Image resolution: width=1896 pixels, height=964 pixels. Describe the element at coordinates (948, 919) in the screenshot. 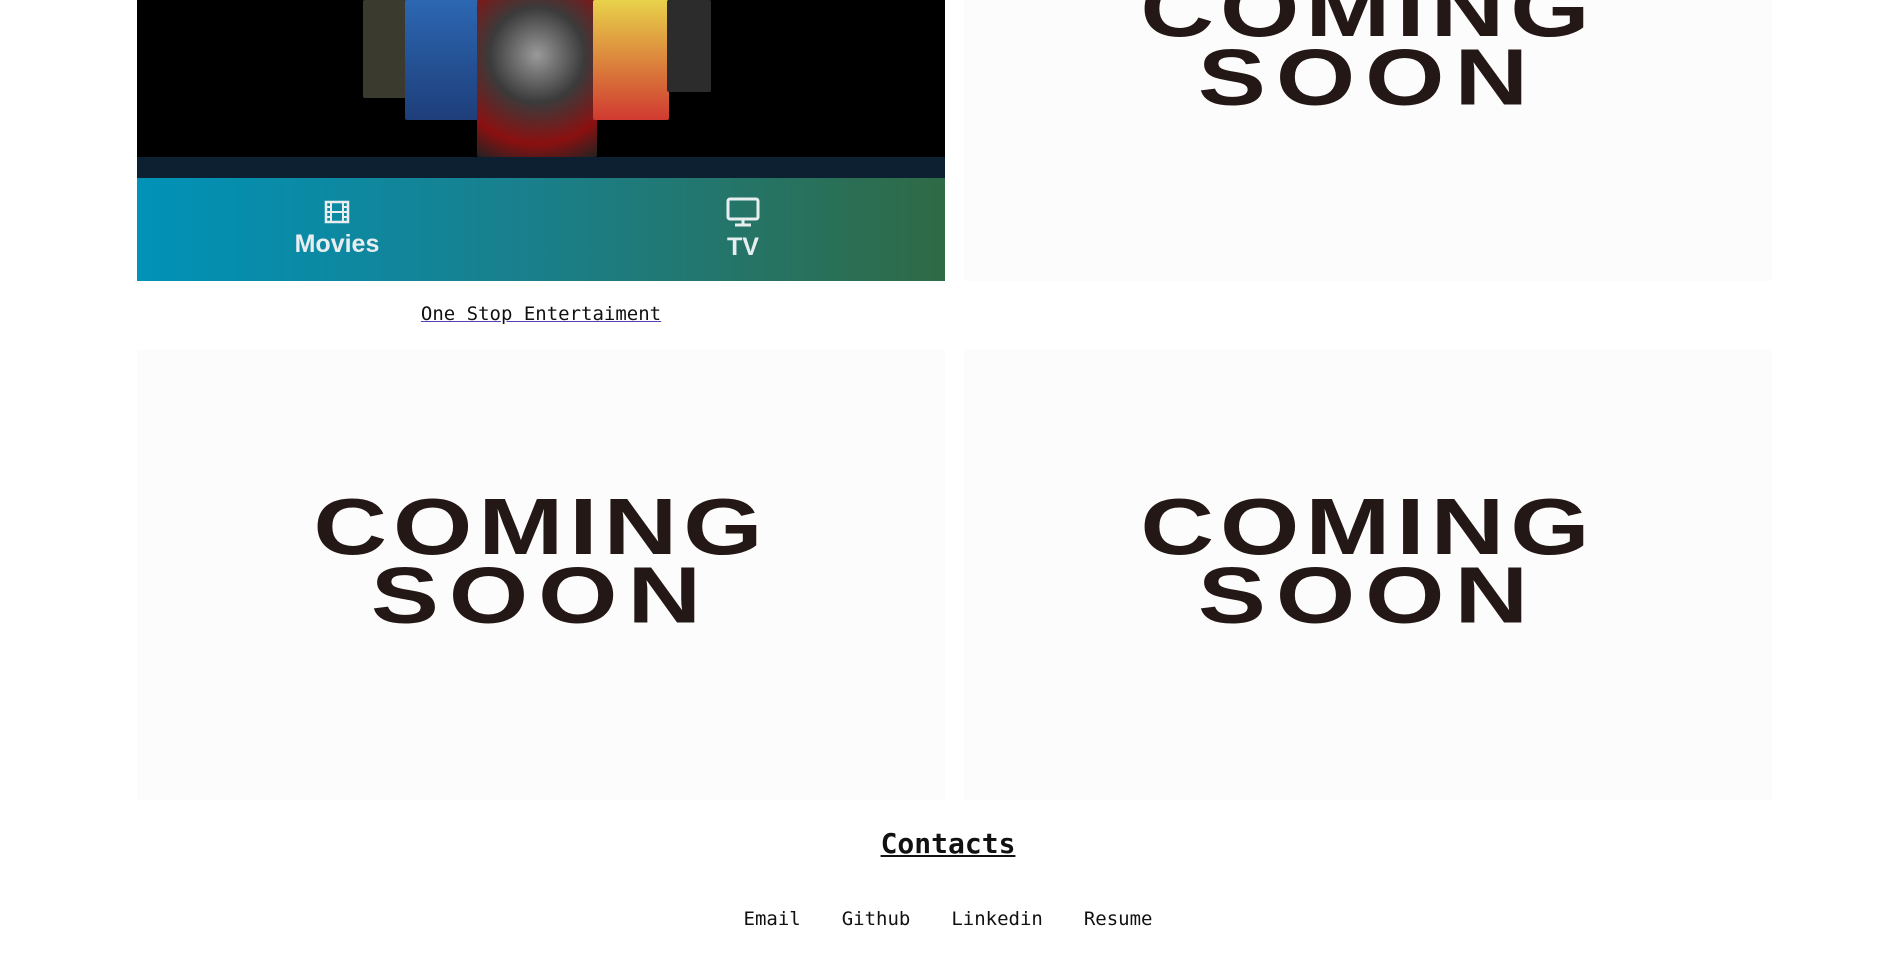

I see `contacts-links: Email Github Linkedin Resume` at that location.